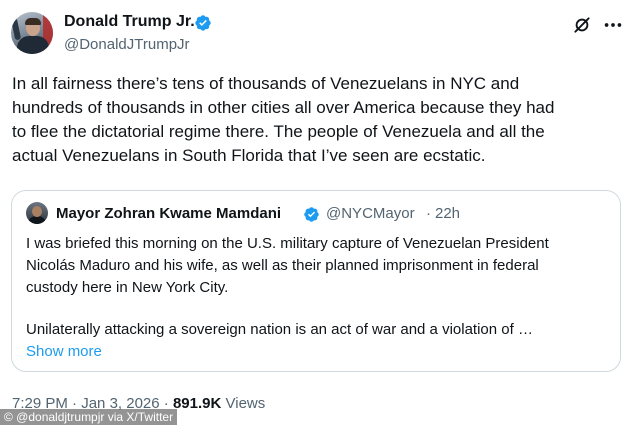 This screenshot has width=634, height=425. Describe the element at coordinates (33, 45) in the screenshot. I see `avatar-body` at that location.